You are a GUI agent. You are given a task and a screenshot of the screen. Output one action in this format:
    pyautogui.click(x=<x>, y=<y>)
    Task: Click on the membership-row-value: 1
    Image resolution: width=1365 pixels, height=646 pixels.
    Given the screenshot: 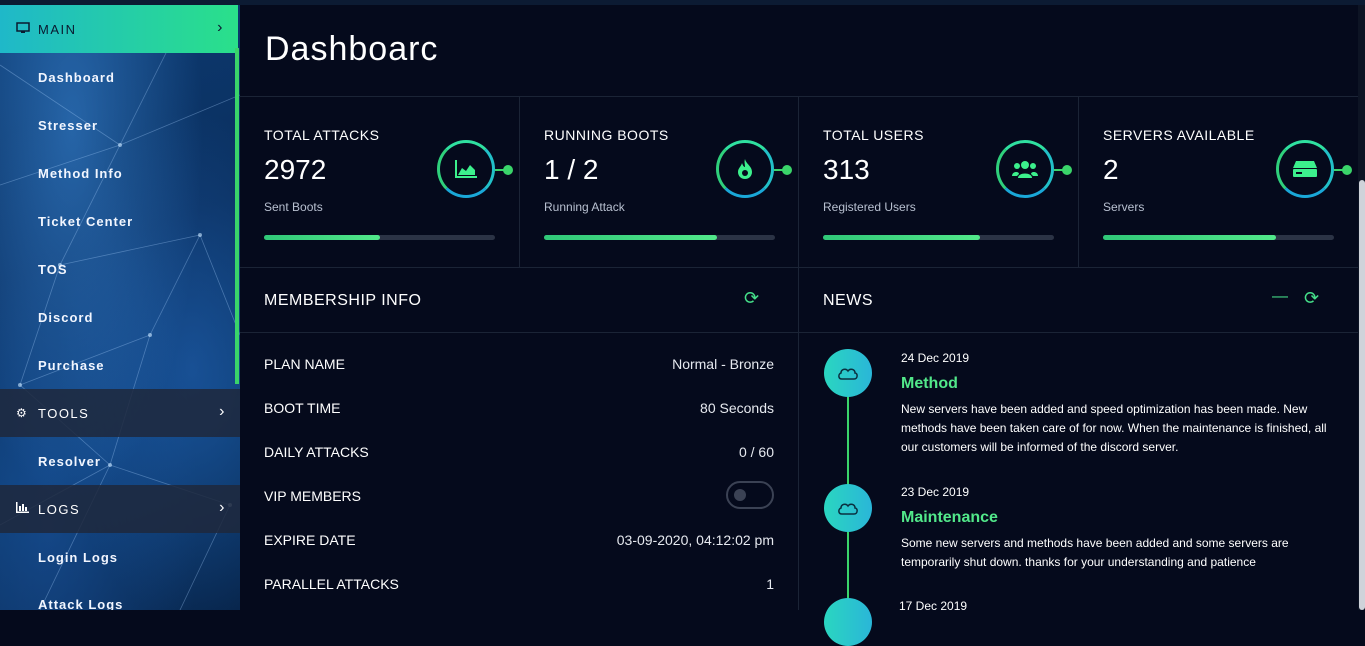 What is the action you would take?
    pyautogui.click(x=770, y=584)
    